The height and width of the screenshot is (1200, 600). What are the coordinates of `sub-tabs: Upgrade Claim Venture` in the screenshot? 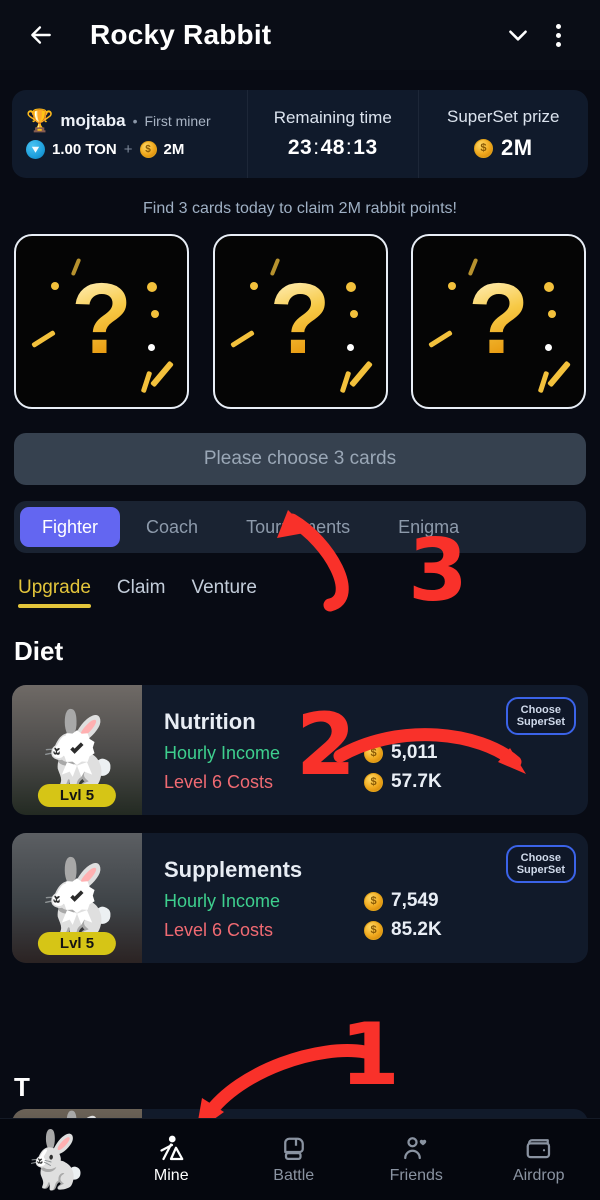 It's located at (300, 592).